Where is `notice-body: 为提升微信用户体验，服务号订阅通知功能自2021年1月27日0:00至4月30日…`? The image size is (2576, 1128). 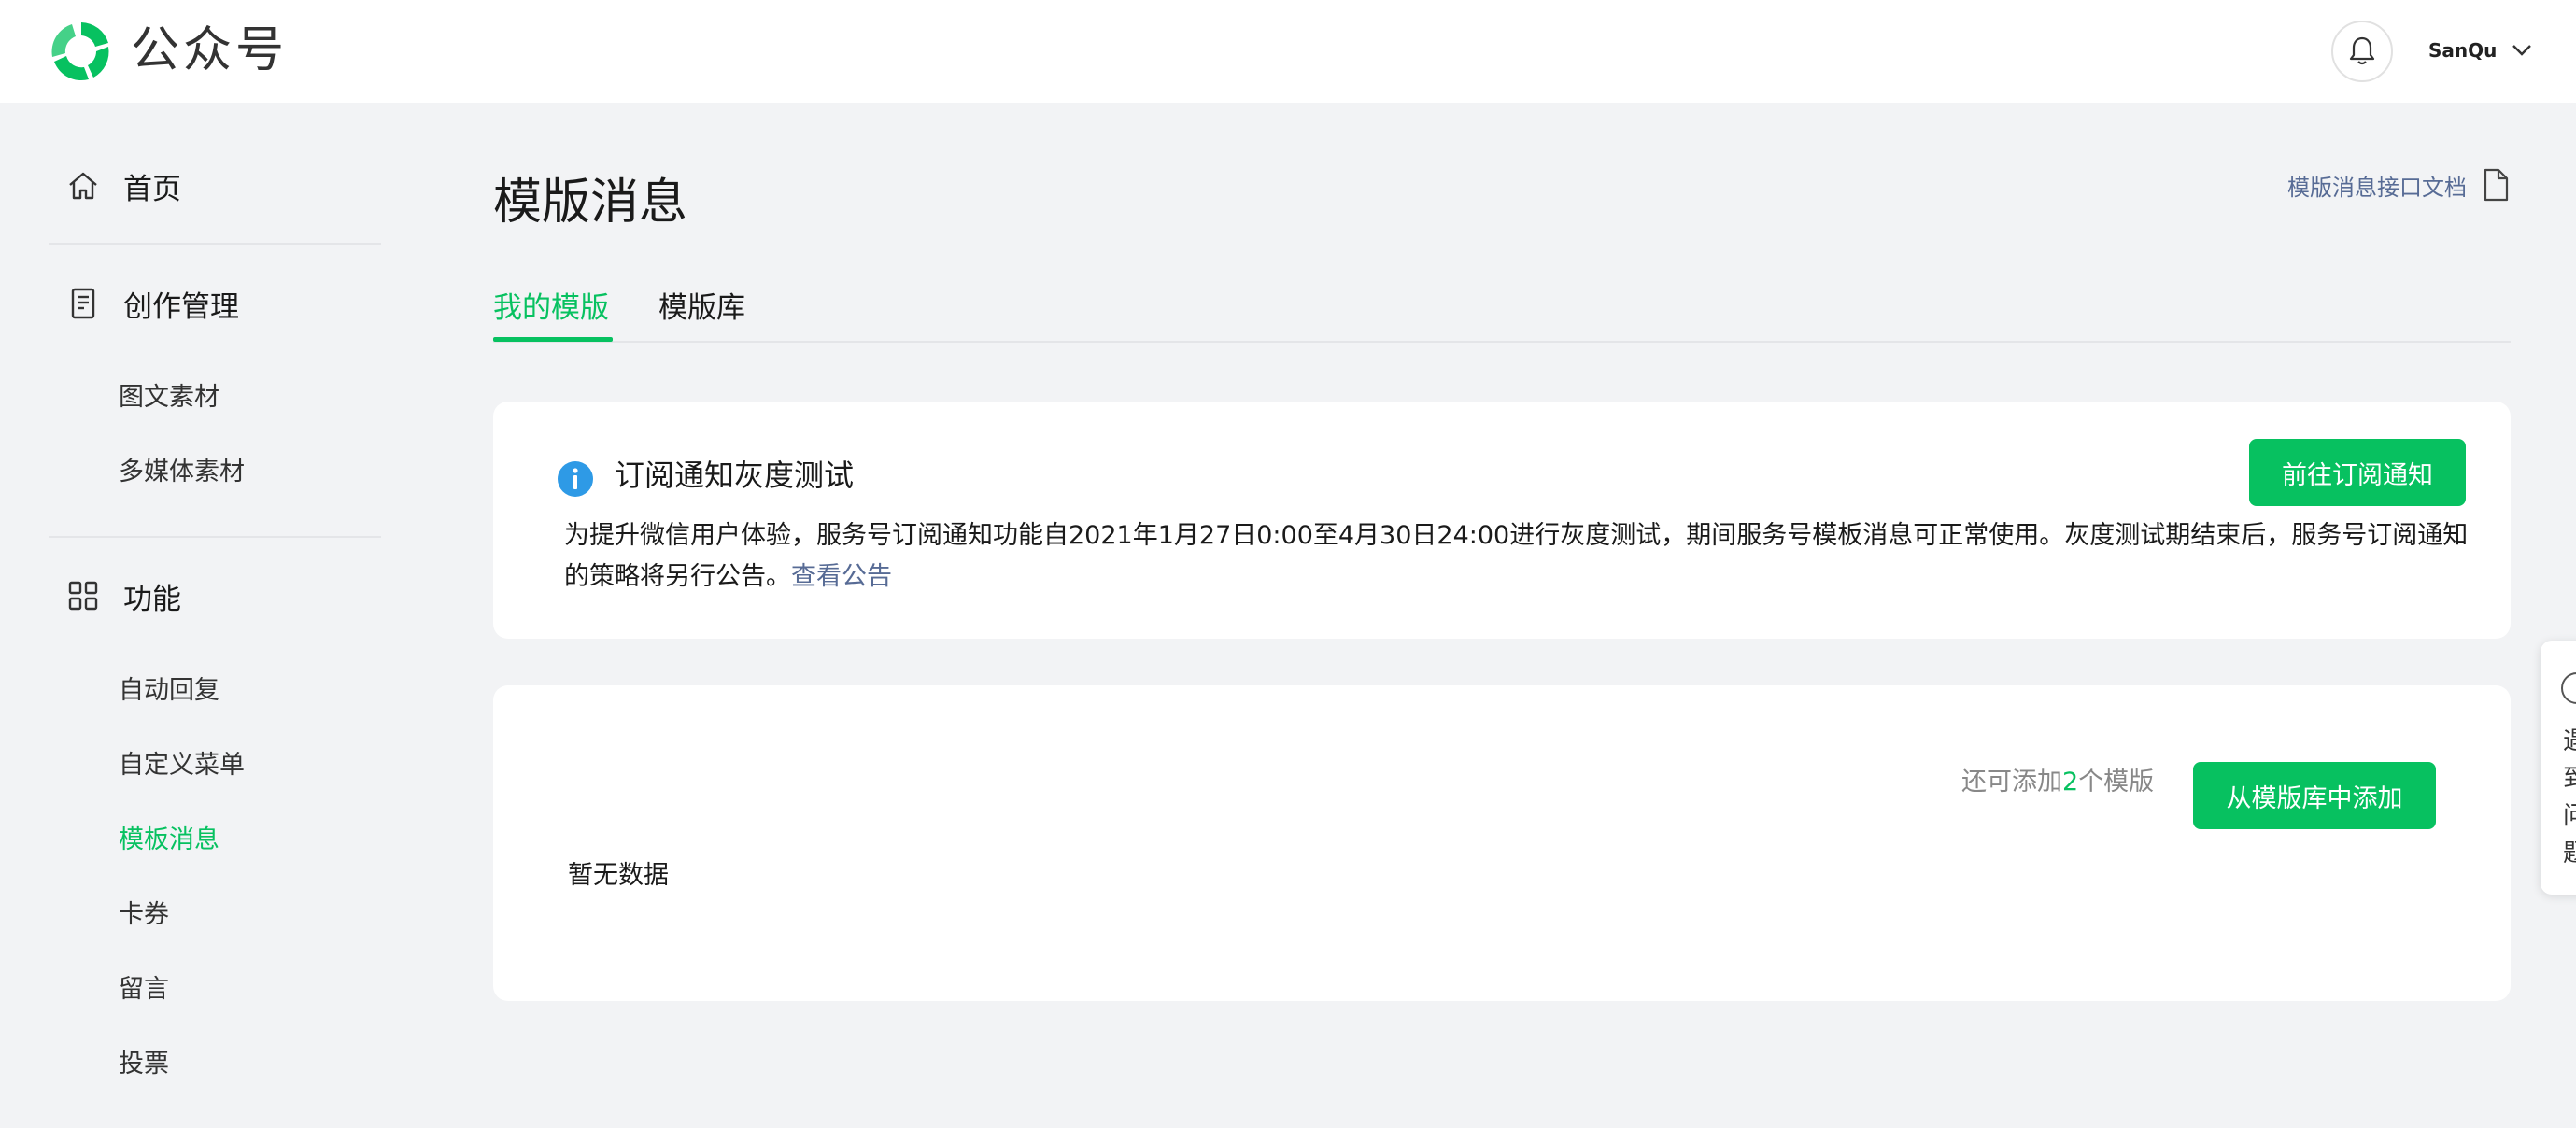
notice-body: 为提升微信用户体验，服务号订阅通知功能自2021年1月27日0:00至4月30日… is located at coordinates (1521, 556).